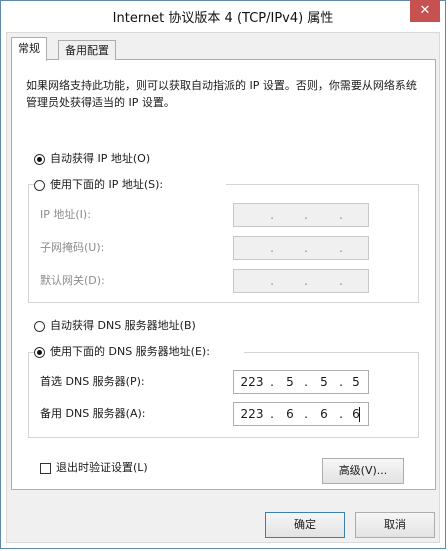  I want to click on dns-group-border-bottom, so click(223, 437).